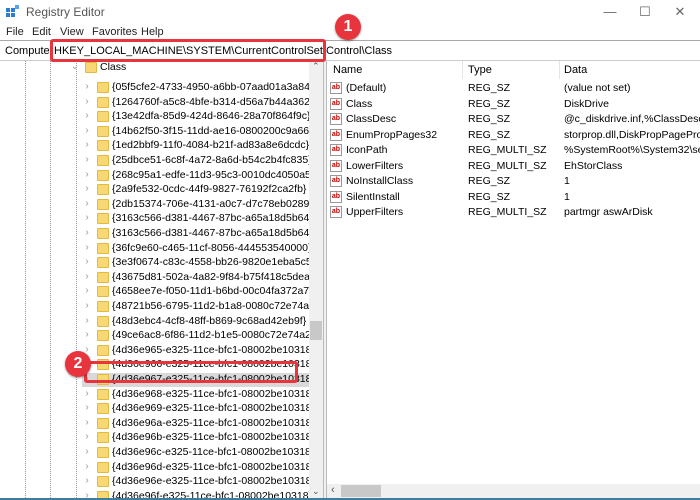 The width and height of the screenshot is (700, 500). Describe the element at coordinates (29, 51) in the screenshot. I see `address-label: Computer` at that location.